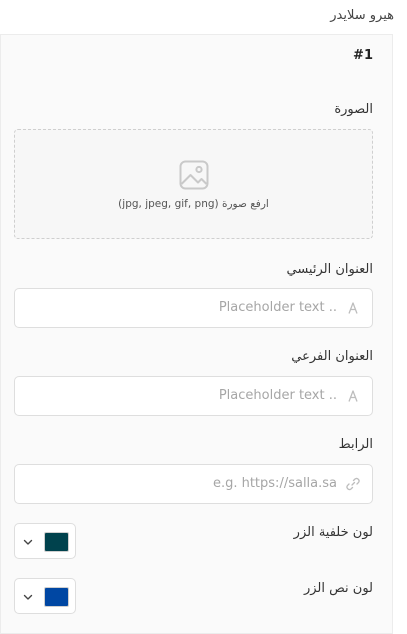 Image resolution: width=407 pixels, height=634 pixels. I want to click on button-text-color-swatch, so click(56, 597).